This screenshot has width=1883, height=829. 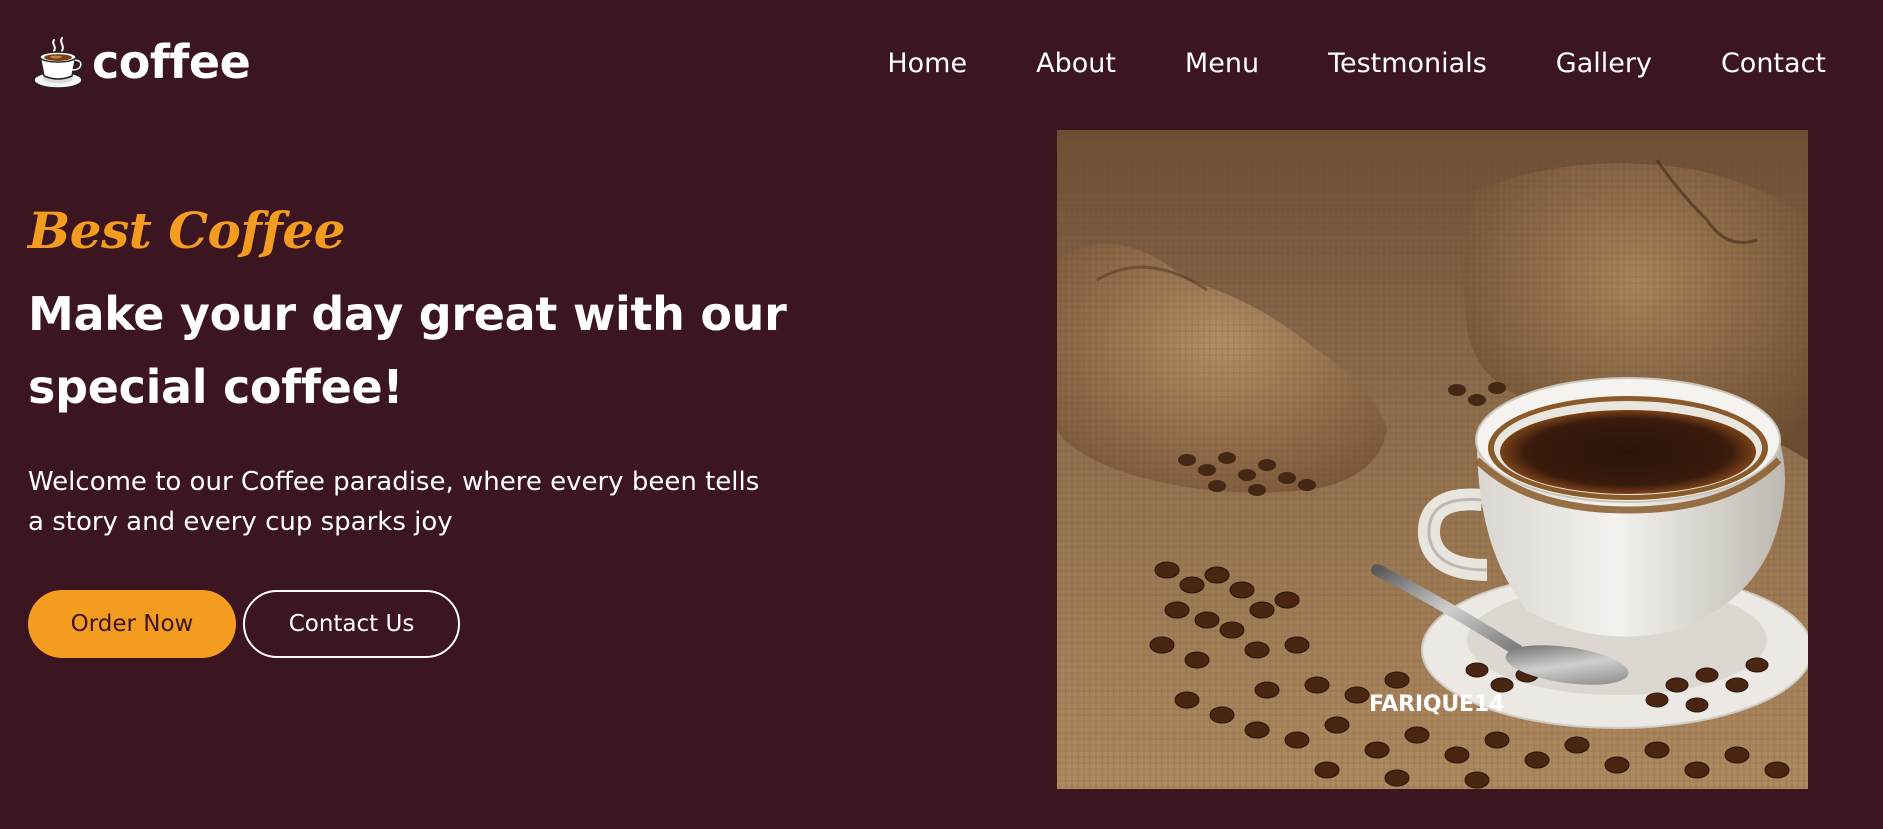 What do you see at coordinates (1604, 64) in the screenshot?
I see `nav-gallery: Gallery` at bounding box center [1604, 64].